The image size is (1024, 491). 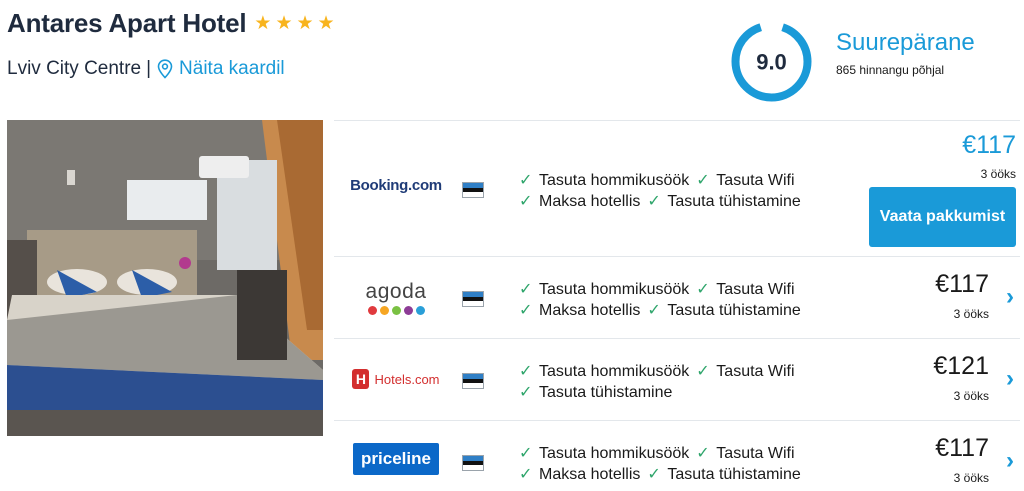 I want to click on location-row: Lviv City Centre | Näita kaardil, so click(x=146, y=69).